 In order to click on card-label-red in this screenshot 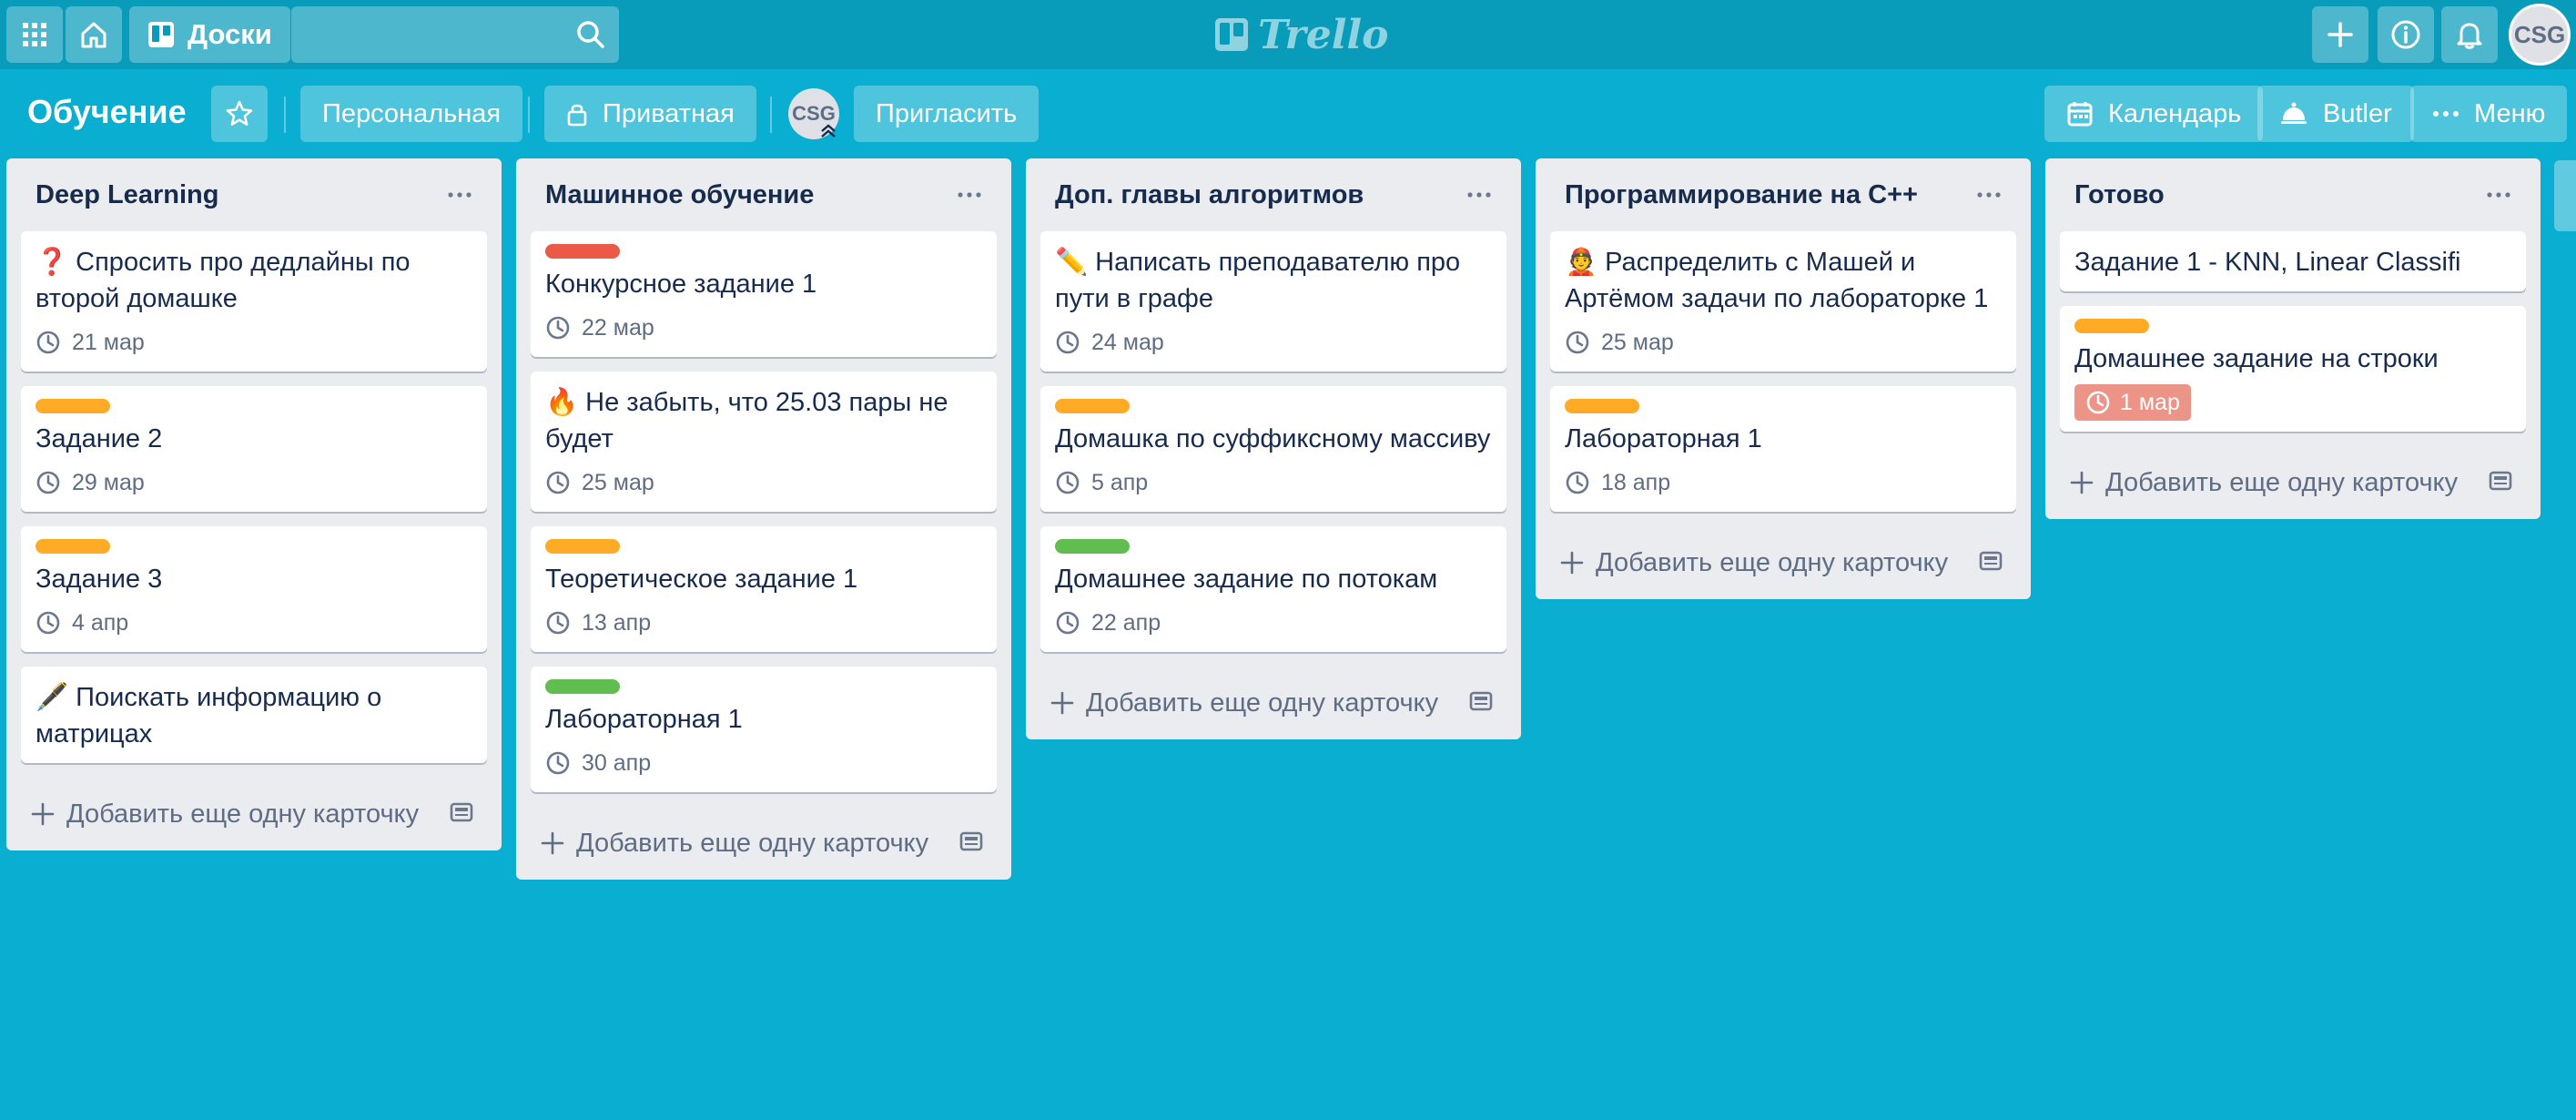, I will do `click(582, 252)`.